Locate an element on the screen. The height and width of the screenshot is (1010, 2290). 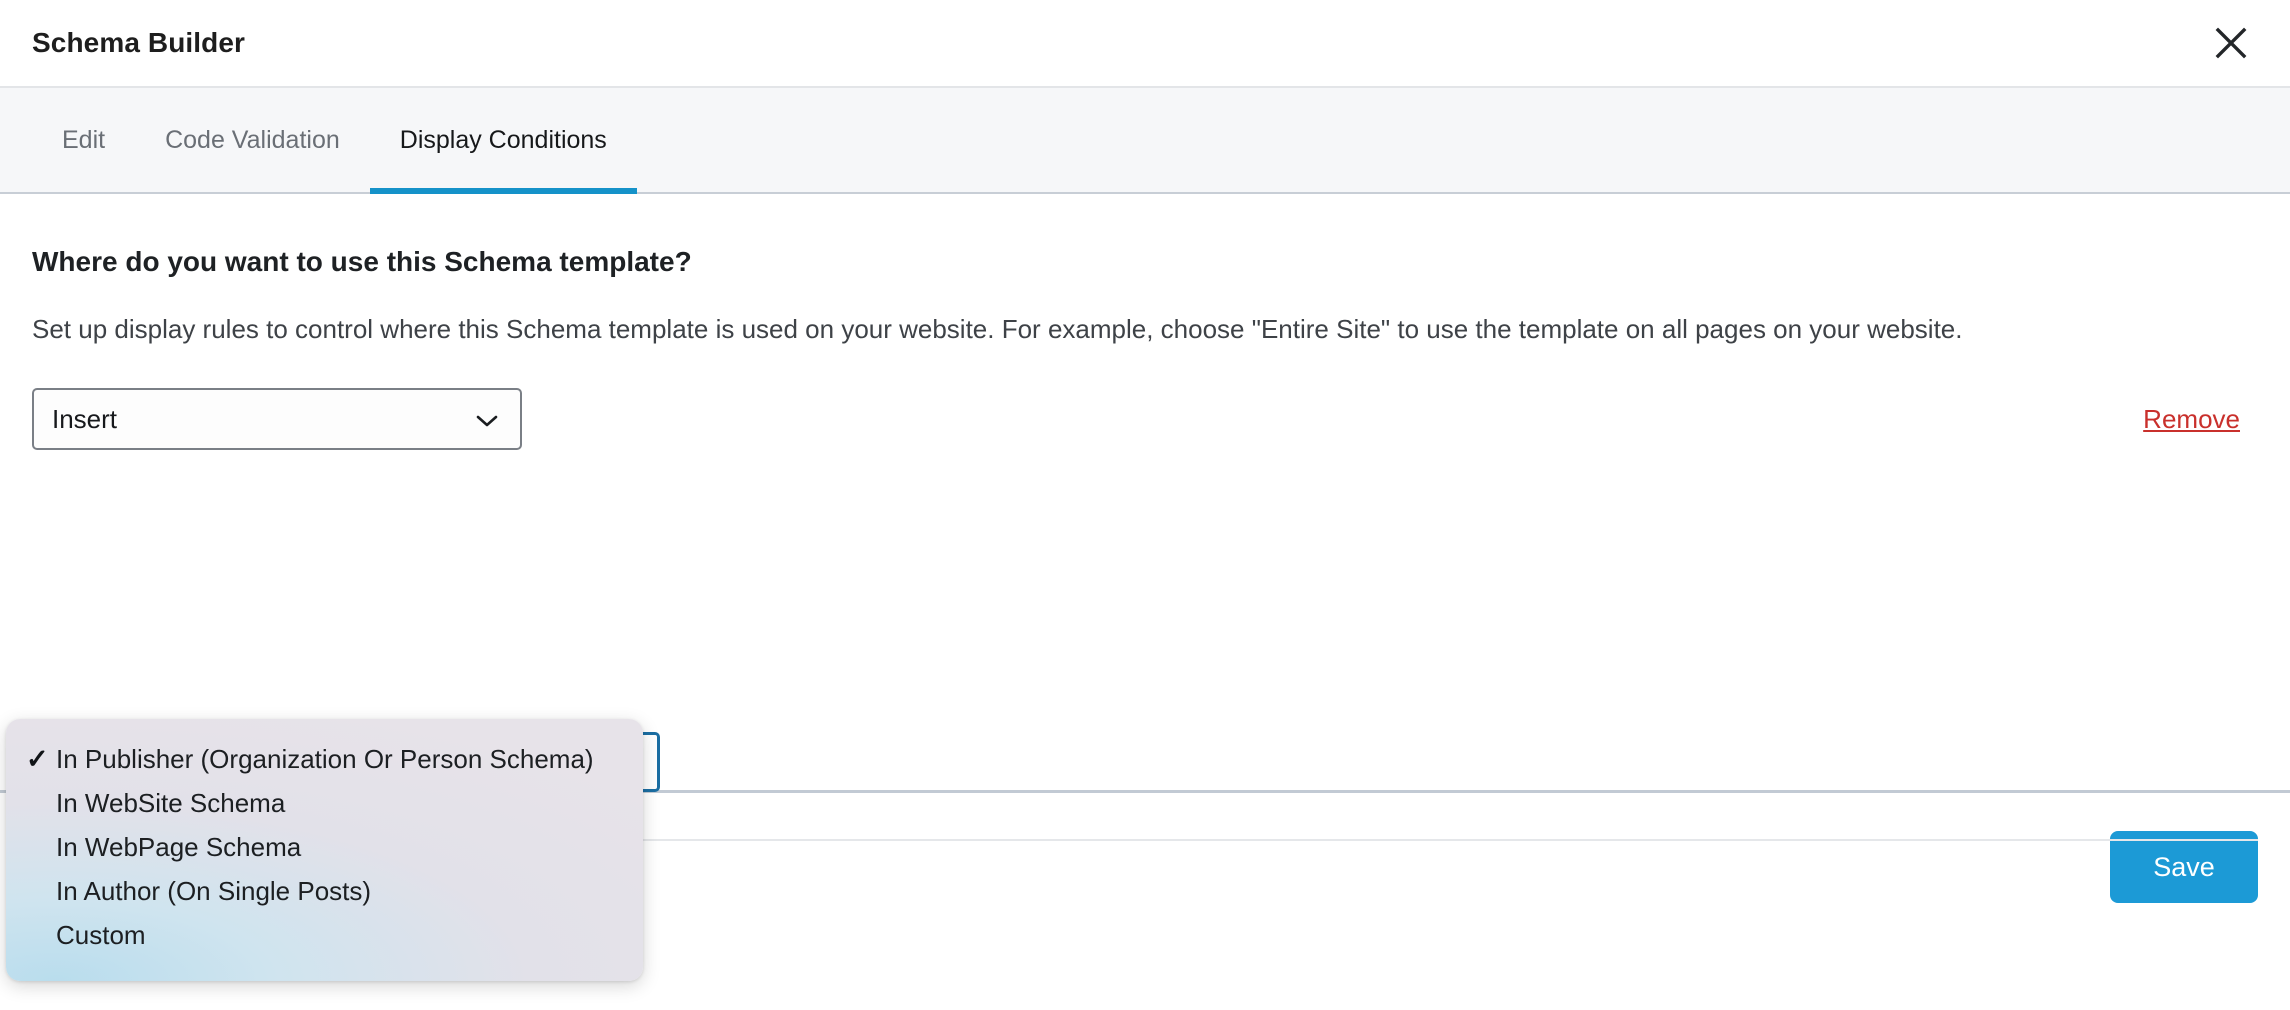
close-icon is located at coordinates (2231, 43).